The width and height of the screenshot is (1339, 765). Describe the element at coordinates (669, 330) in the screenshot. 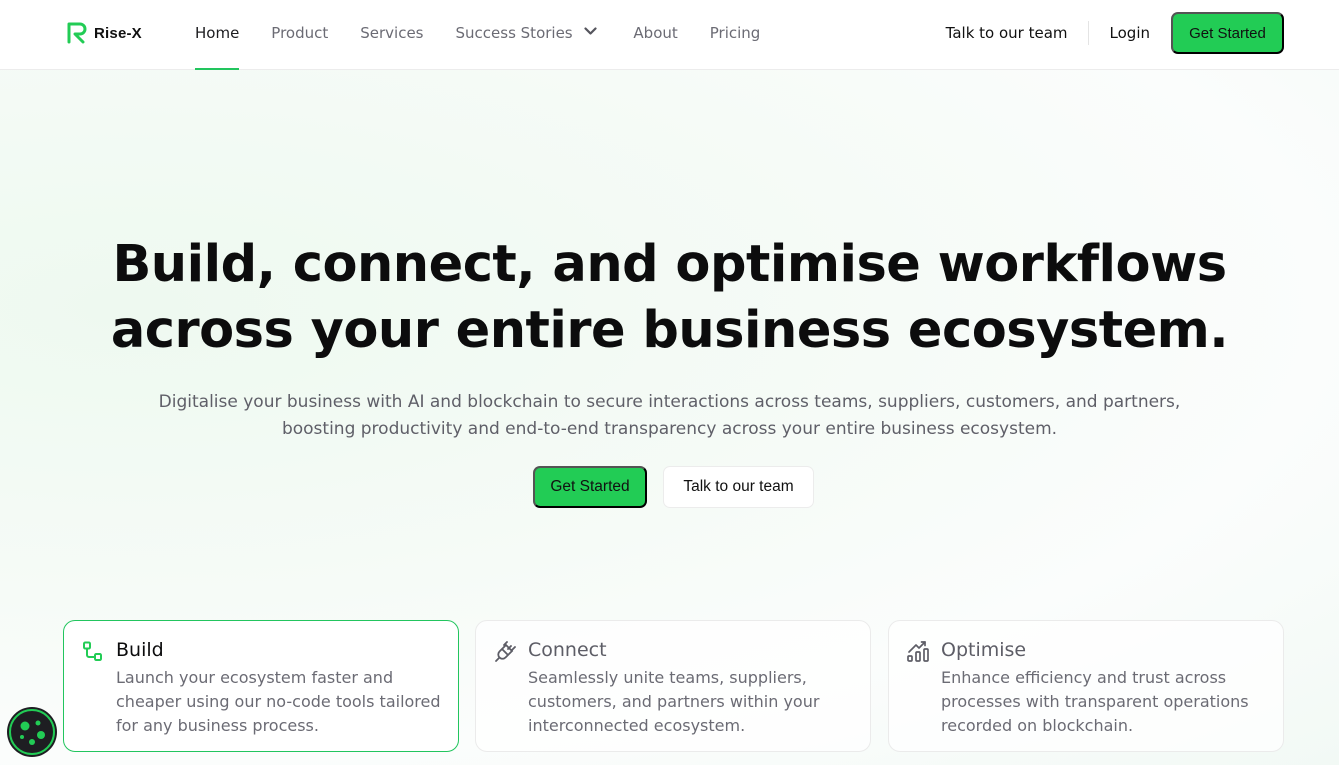

I see `hero-title-line-2: across your entire business ecosystem.` at that location.